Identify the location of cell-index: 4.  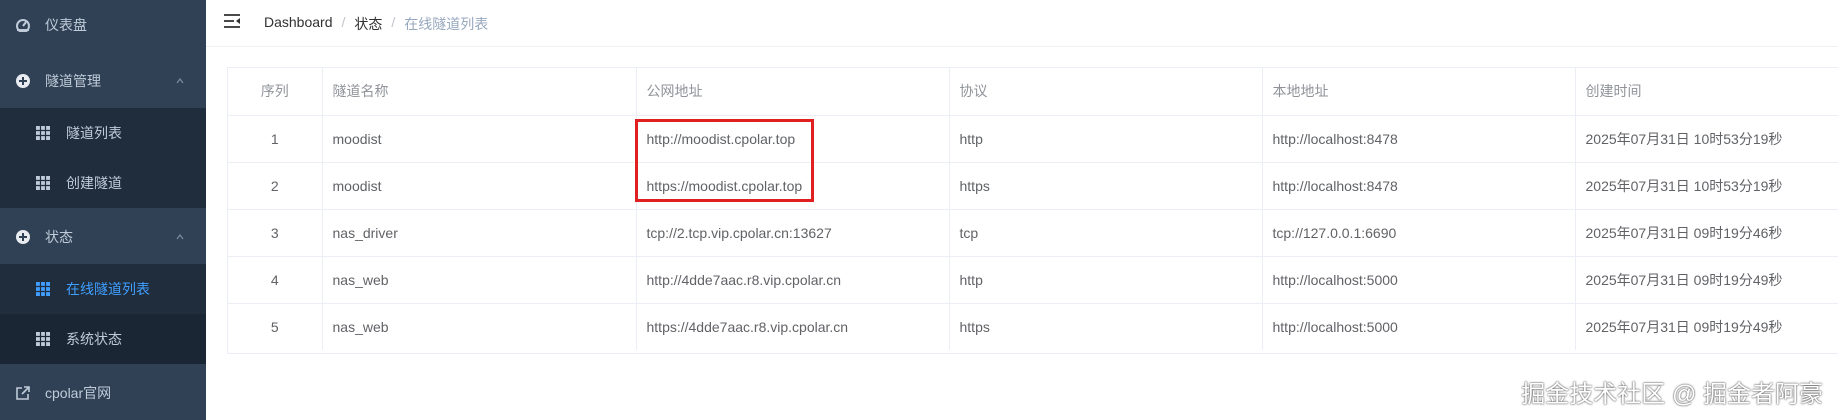
(275, 280).